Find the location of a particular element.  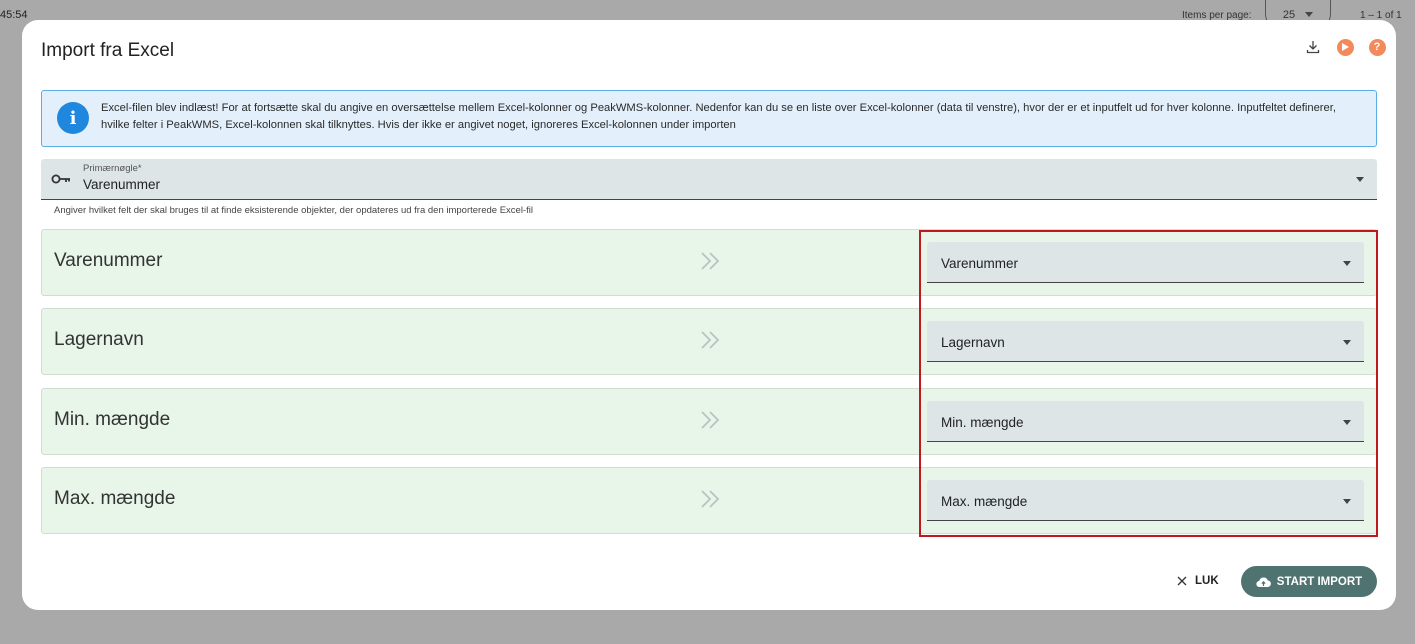

start-import-button: START IMPORT is located at coordinates (1309, 581).